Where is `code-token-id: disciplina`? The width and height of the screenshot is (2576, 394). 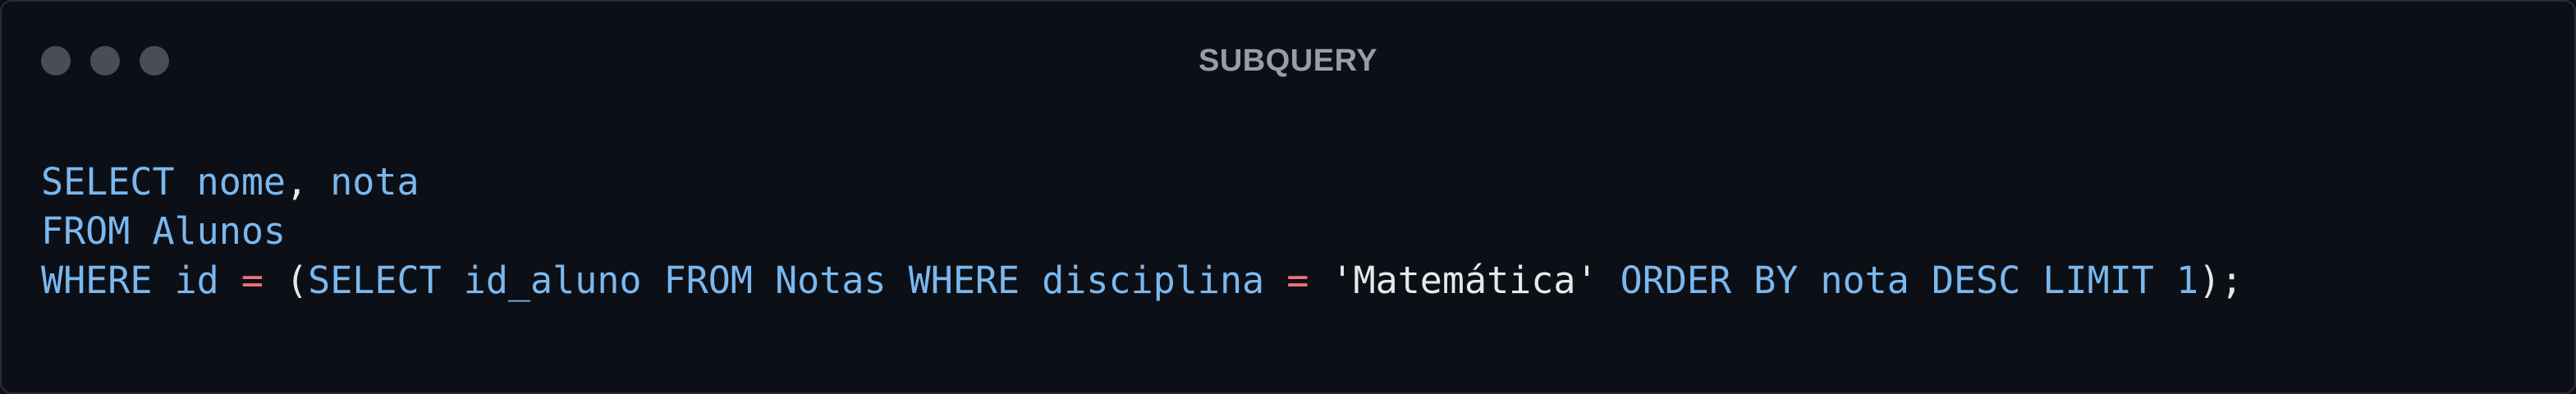
code-token-id: disciplina is located at coordinates (1153, 280).